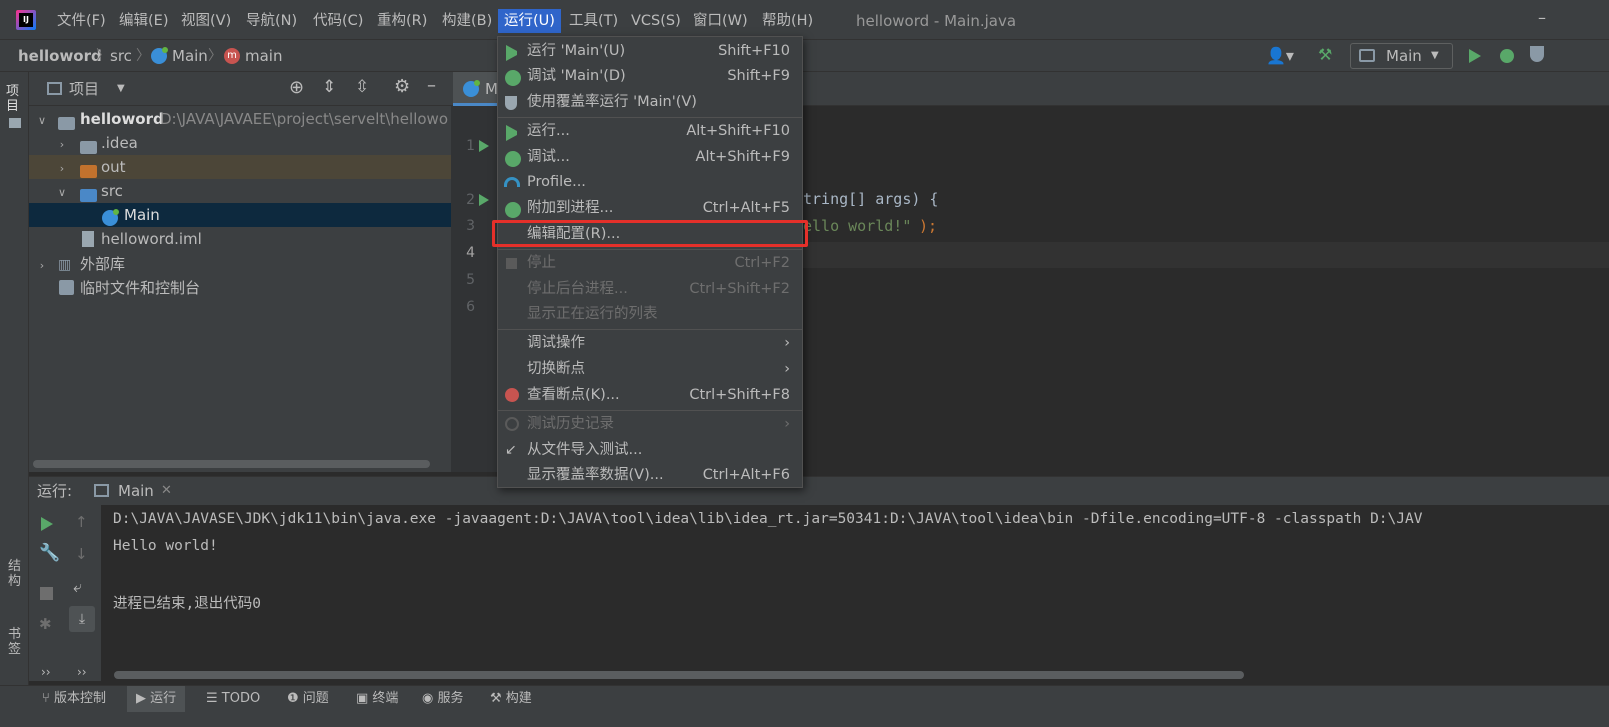  I want to click on locate-icon: ⊕, so click(296, 87).